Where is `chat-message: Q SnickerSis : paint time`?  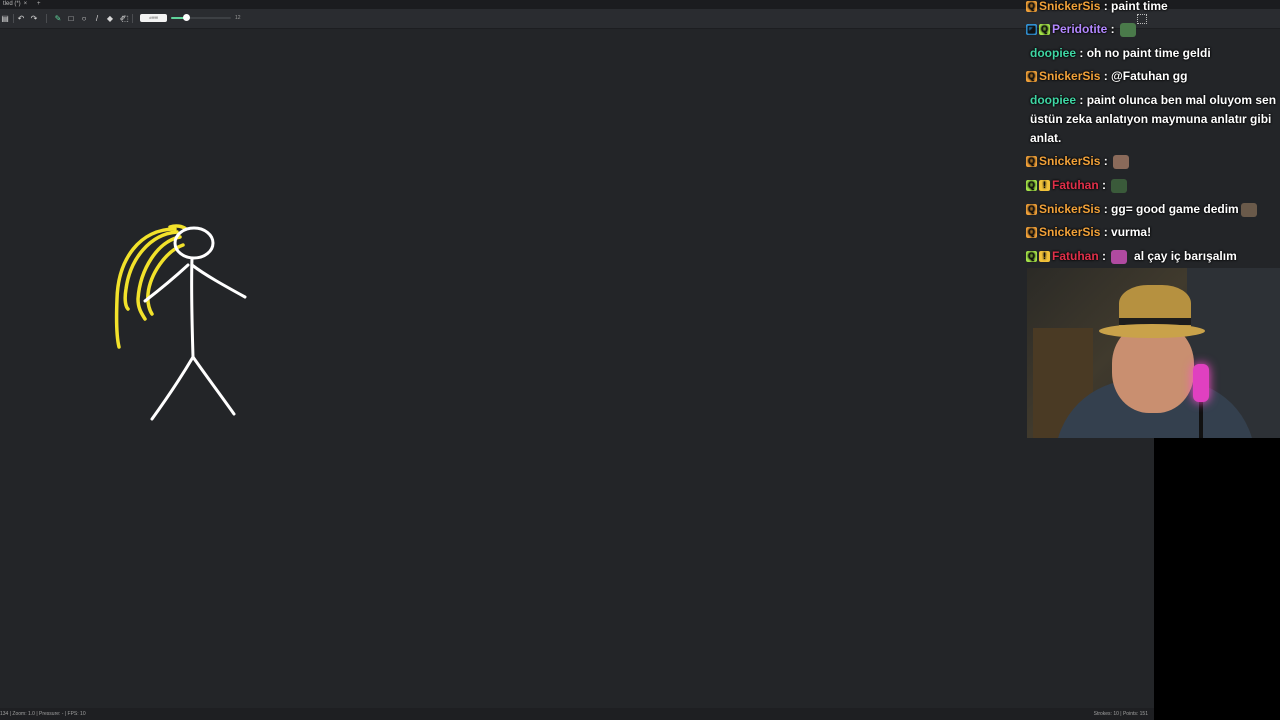
chat-message: Q SnickerSis : paint time is located at coordinates (1152, 8).